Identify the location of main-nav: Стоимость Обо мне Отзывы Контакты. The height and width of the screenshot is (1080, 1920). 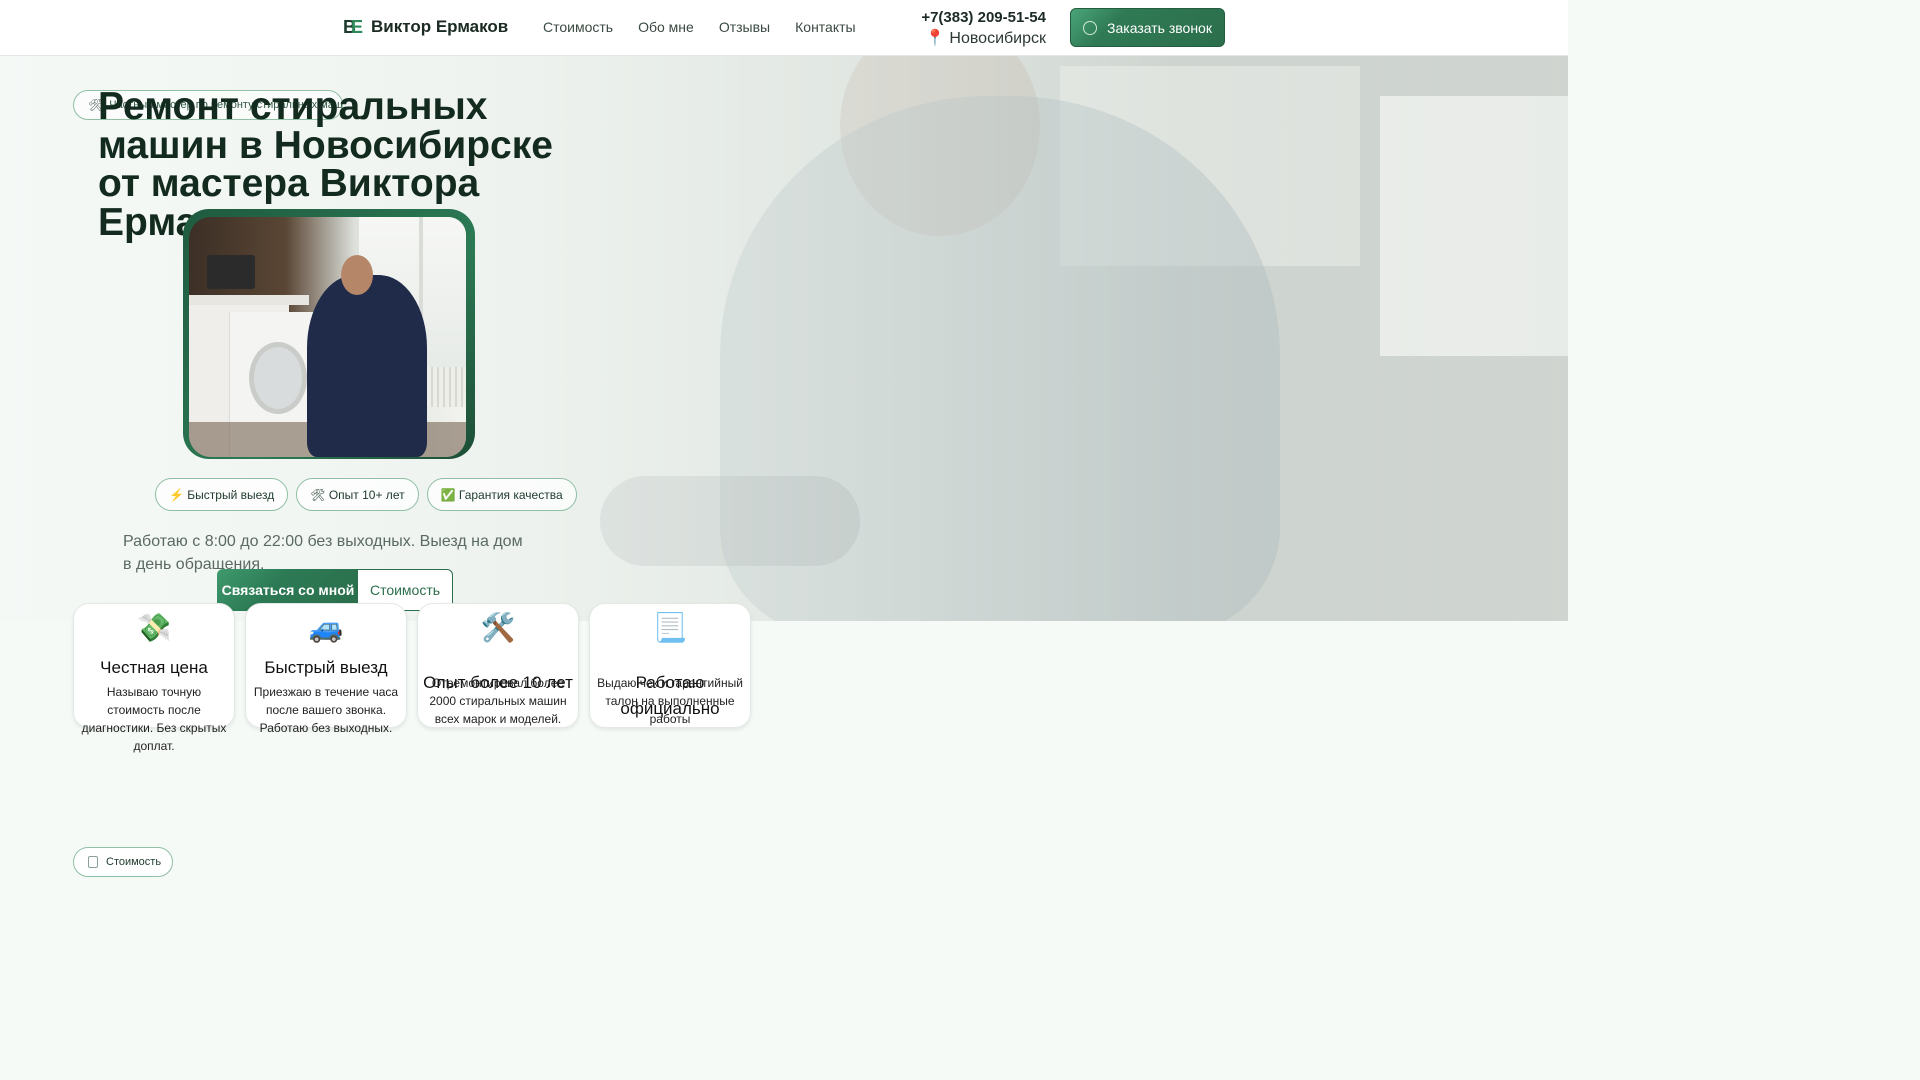
(699, 27).